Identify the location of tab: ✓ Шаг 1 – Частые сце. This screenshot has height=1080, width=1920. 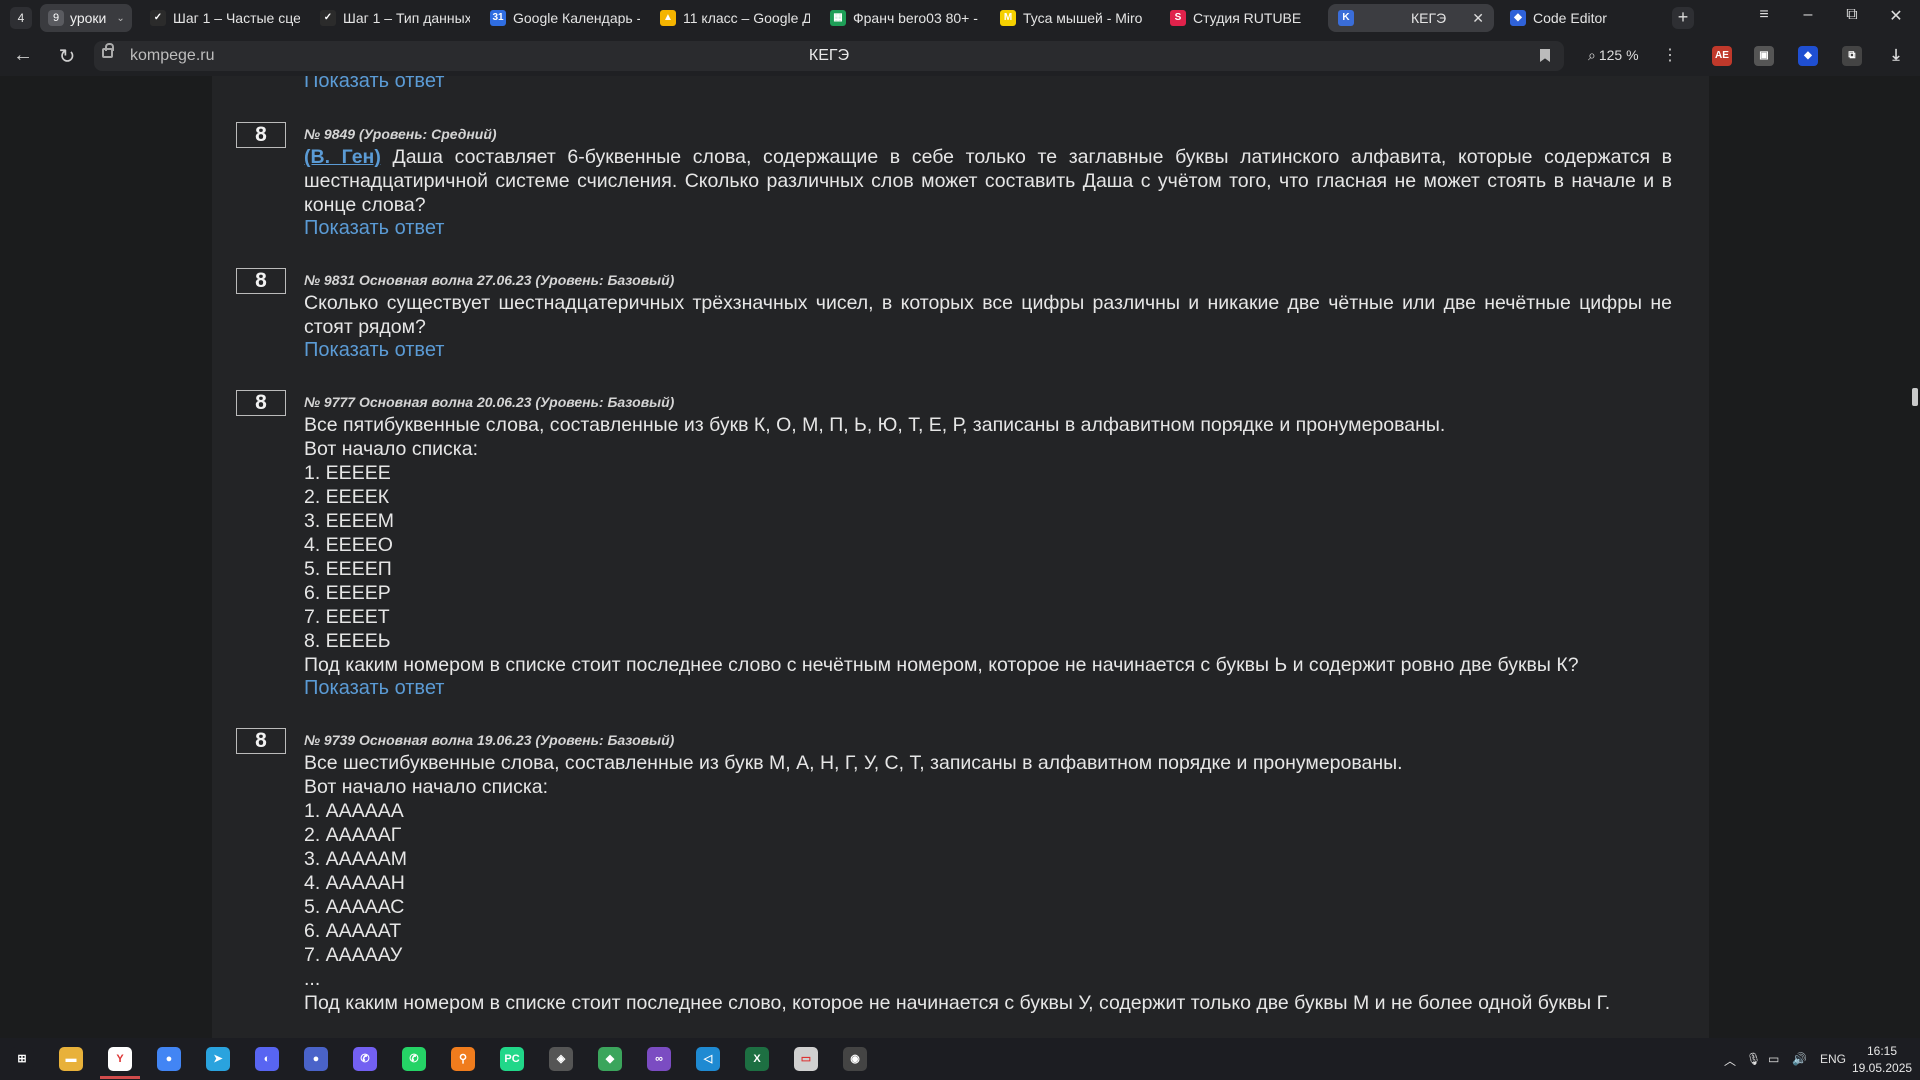
(220, 18).